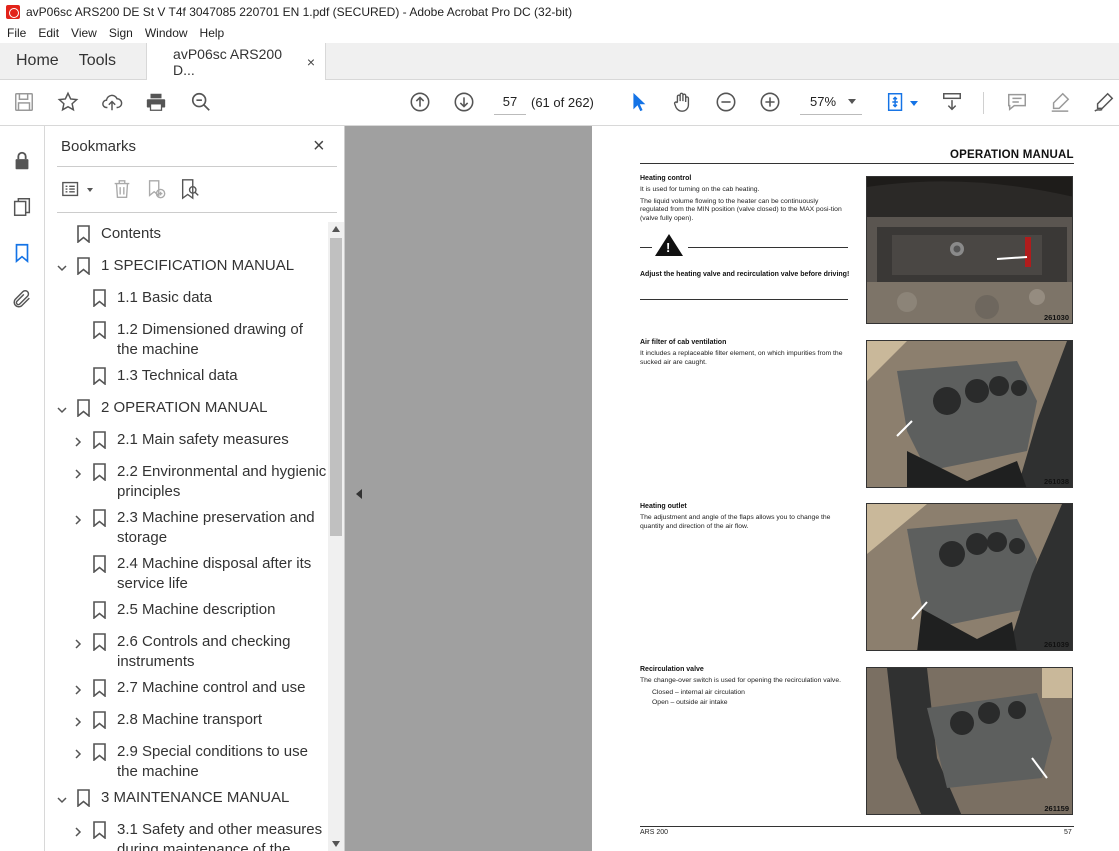 This screenshot has width=1119, height=851. Describe the element at coordinates (186, 481) in the screenshot. I see `bookmark-item: 2.2 Environmental and hygienic principles` at that location.